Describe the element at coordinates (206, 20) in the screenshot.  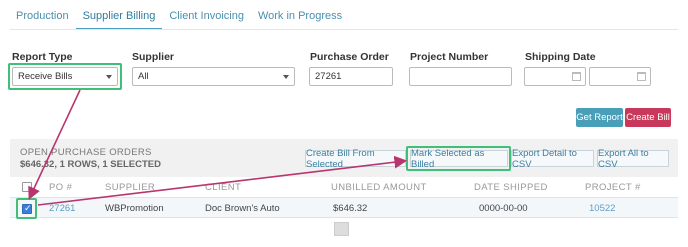
I see `tab-client-invoicing: Client Invoicing` at that location.